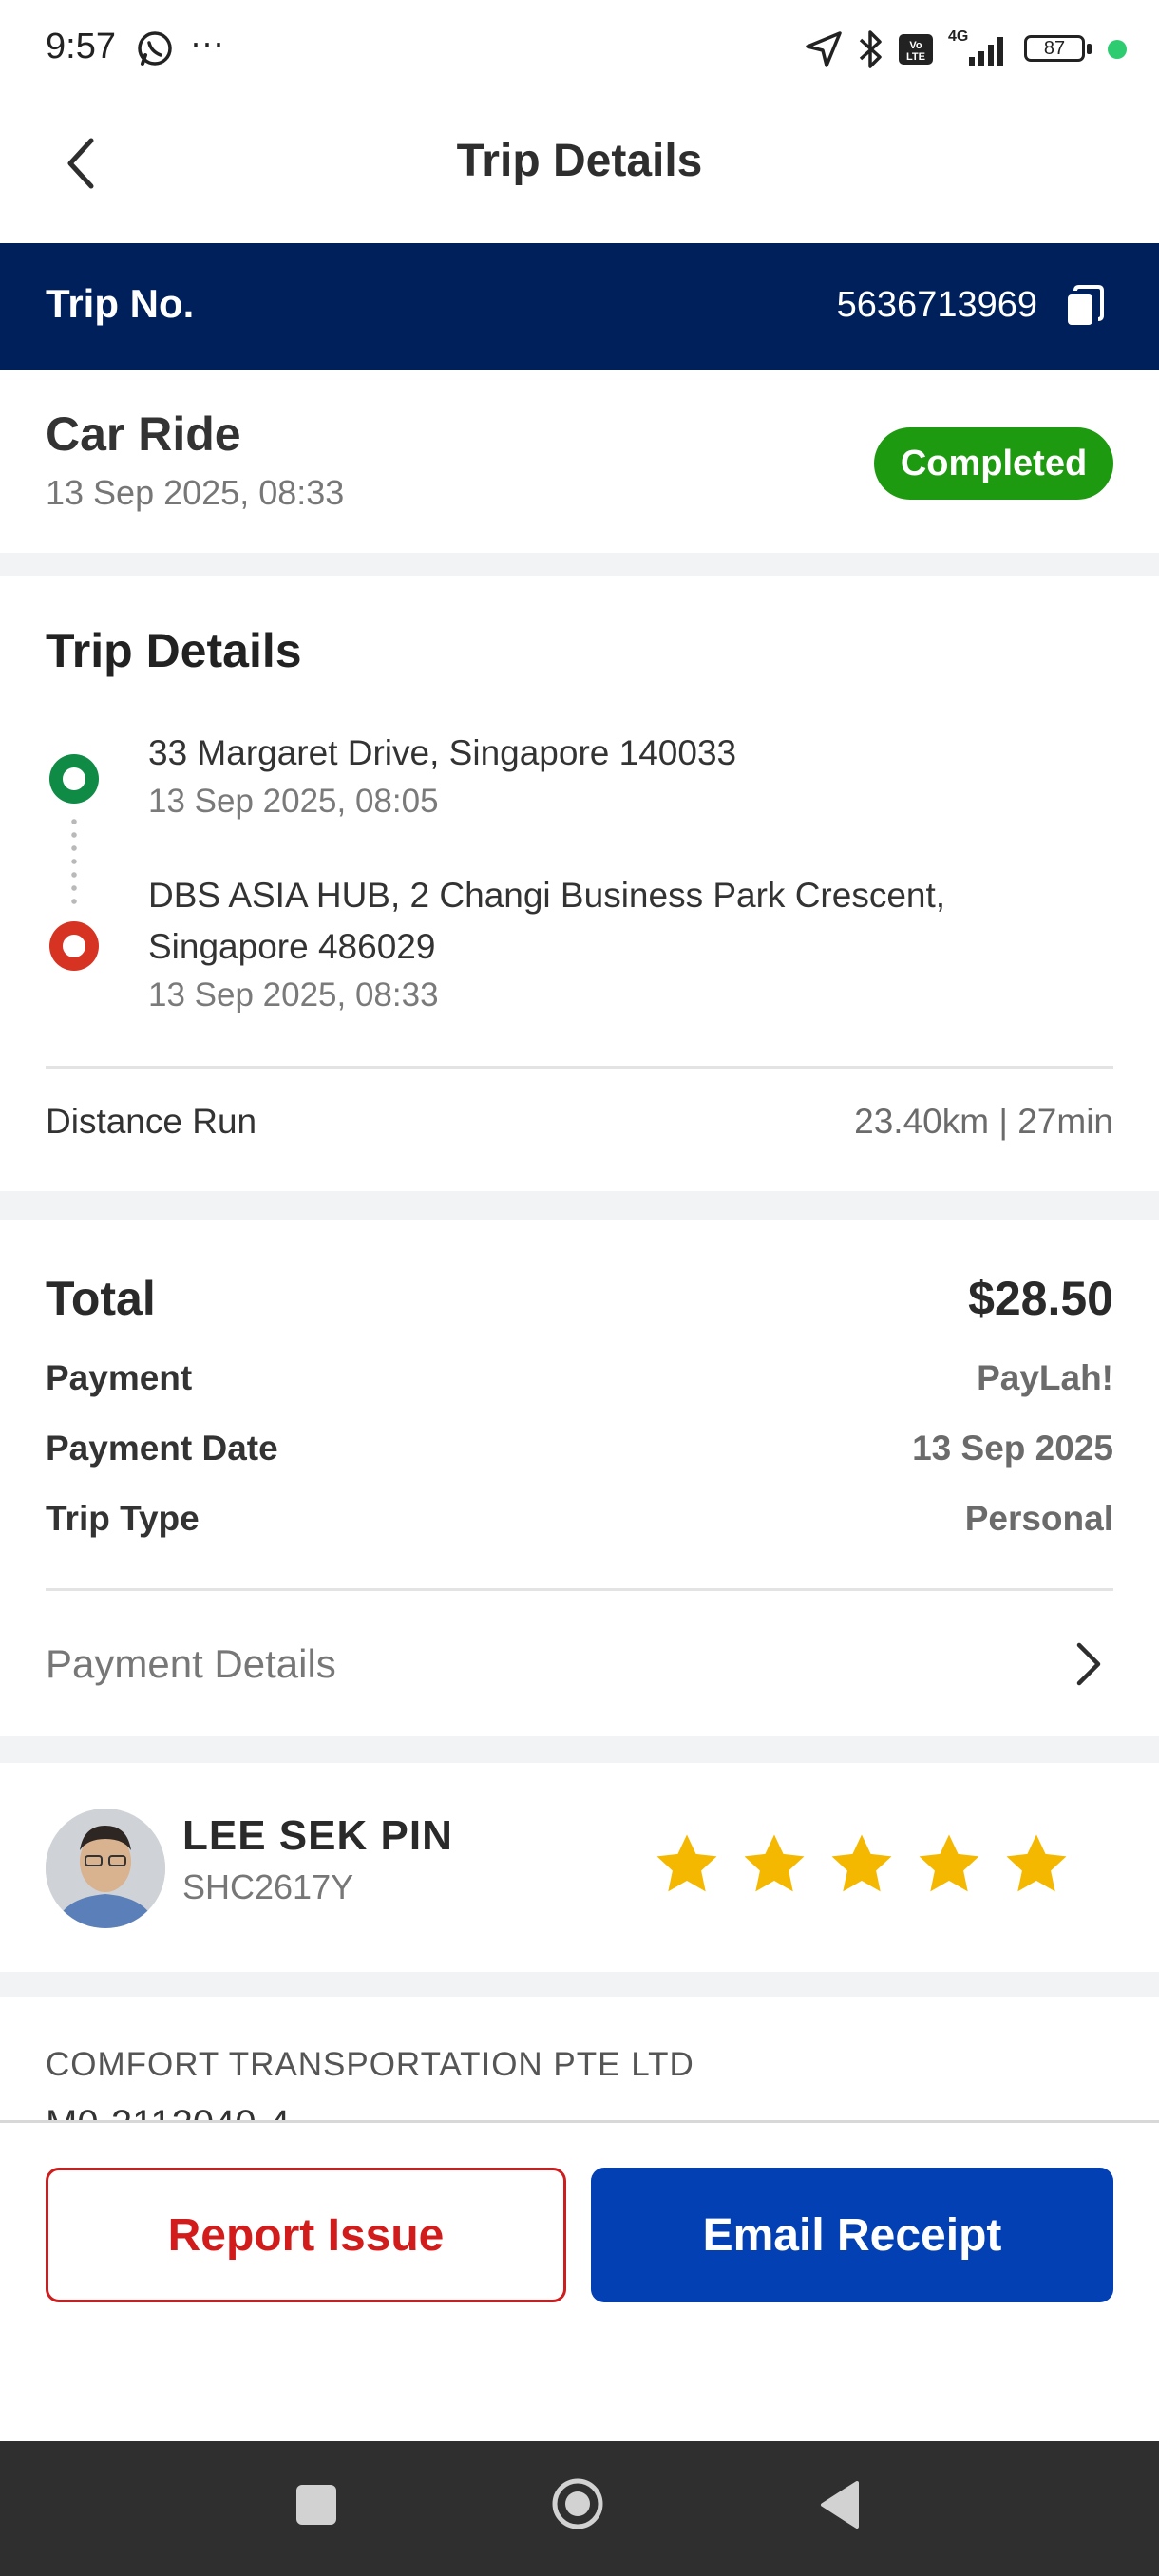 The image size is (1159, 2576). I want to click on recents-button, so click(316, 2505).